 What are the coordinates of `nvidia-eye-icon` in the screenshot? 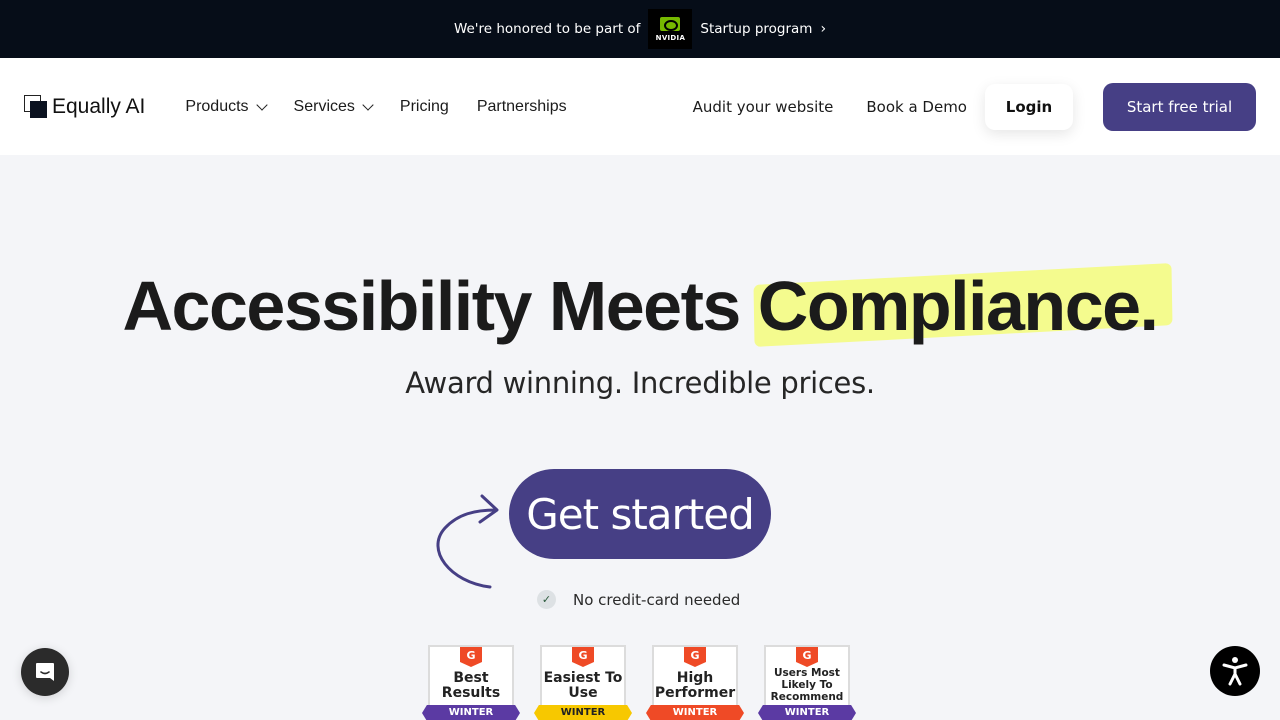 It's located at (670, 23).